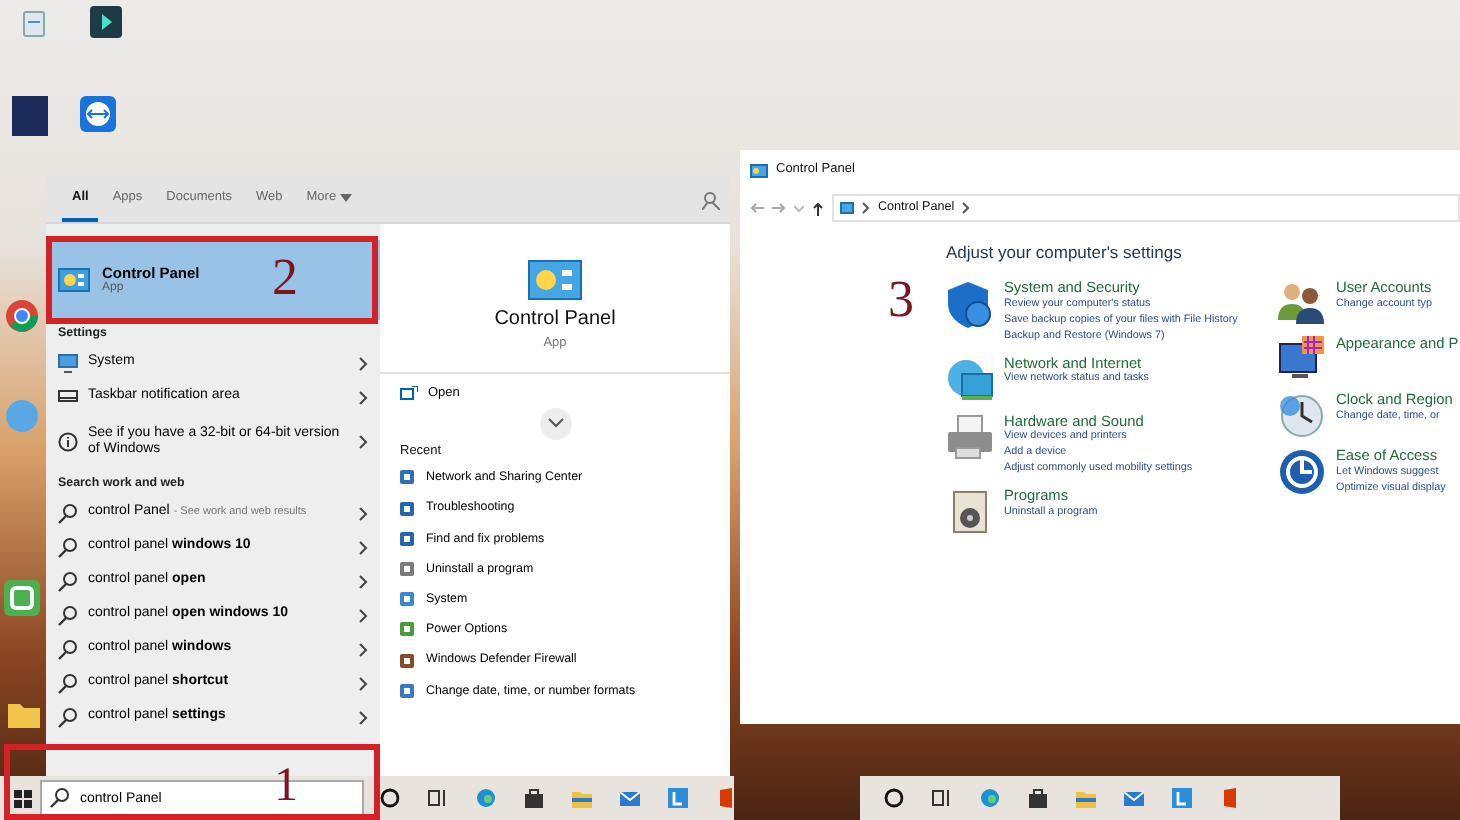  Describe the element at coordinates (409, 393) in the screenshot. I see `open-window-icon` at that location.